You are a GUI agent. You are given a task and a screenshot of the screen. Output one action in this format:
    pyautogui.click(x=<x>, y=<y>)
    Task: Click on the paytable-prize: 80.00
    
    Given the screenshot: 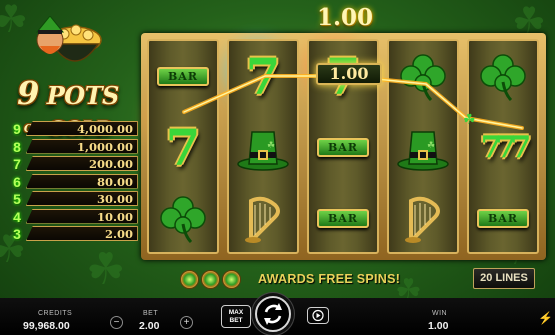 What is the action you would take?
    pyautogui.click(x=82, y=181)
    